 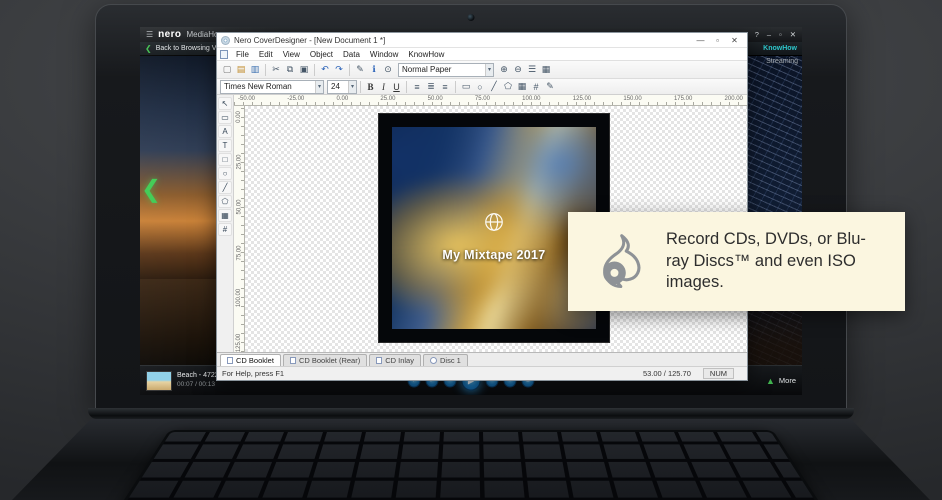 I want to click on side-tool-icon: ▦, so click(x=225, y=215).